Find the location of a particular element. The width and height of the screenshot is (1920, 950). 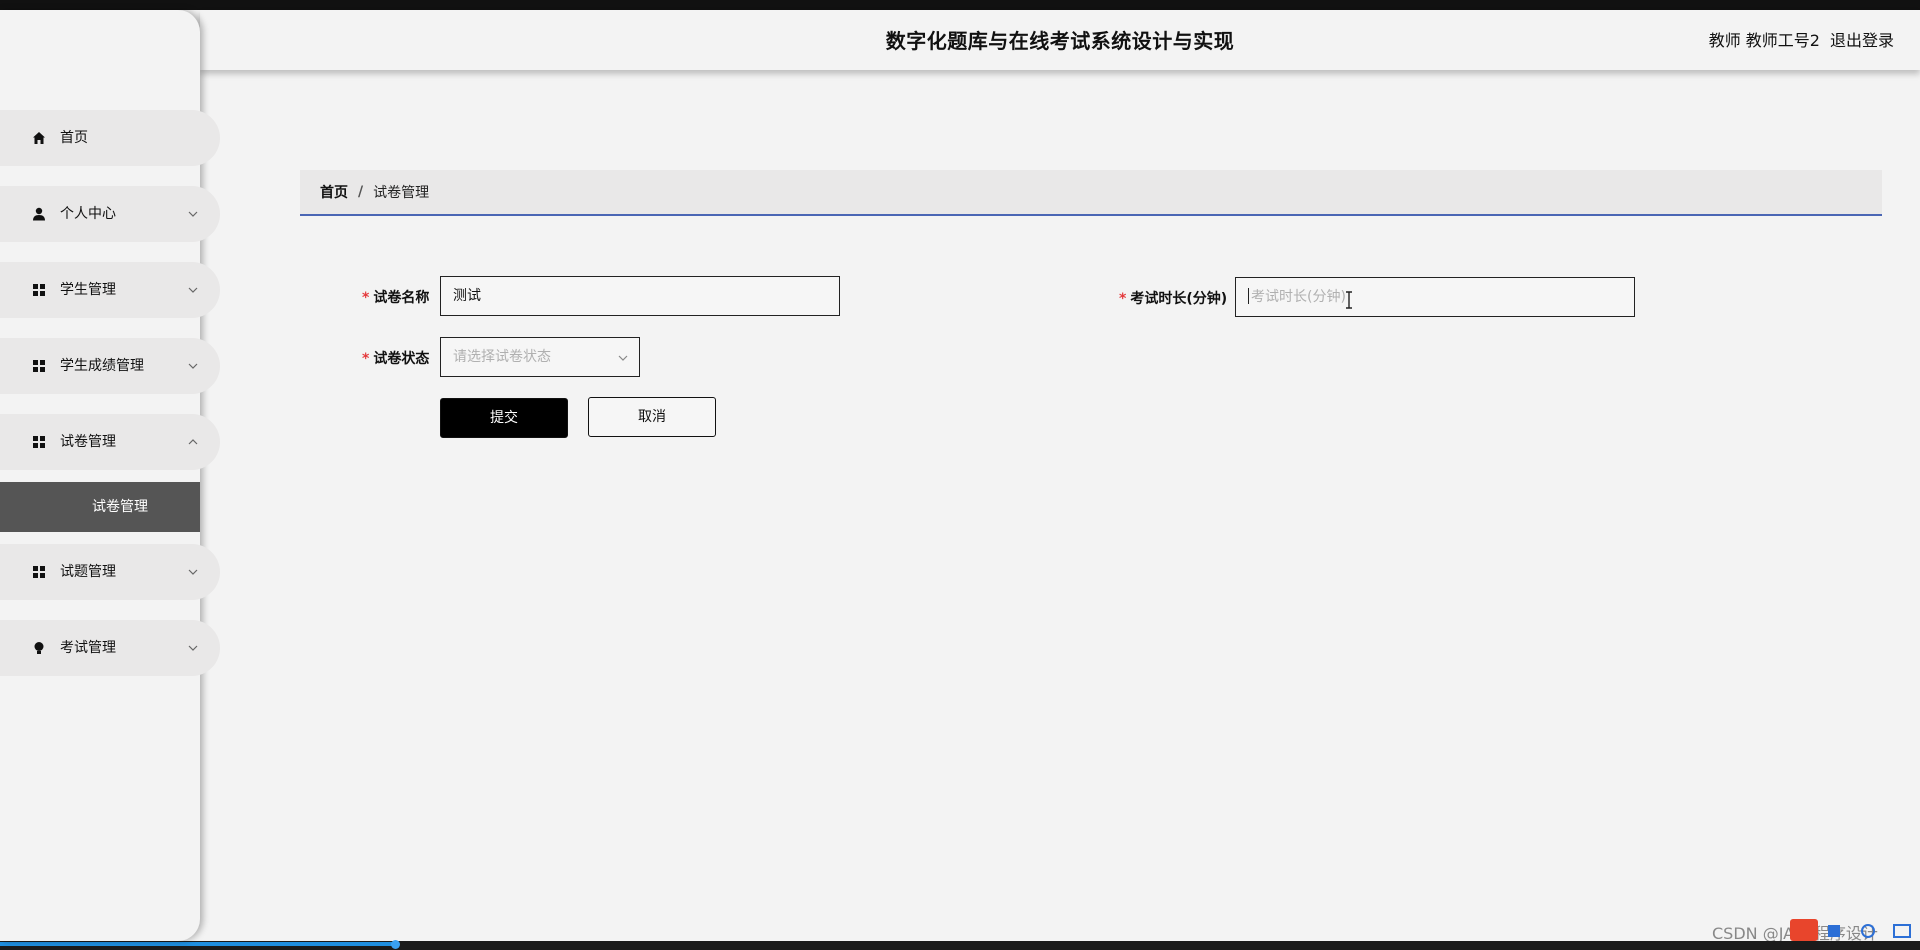

logout-link: 退出登录 is located at coordinates (1862, 41).